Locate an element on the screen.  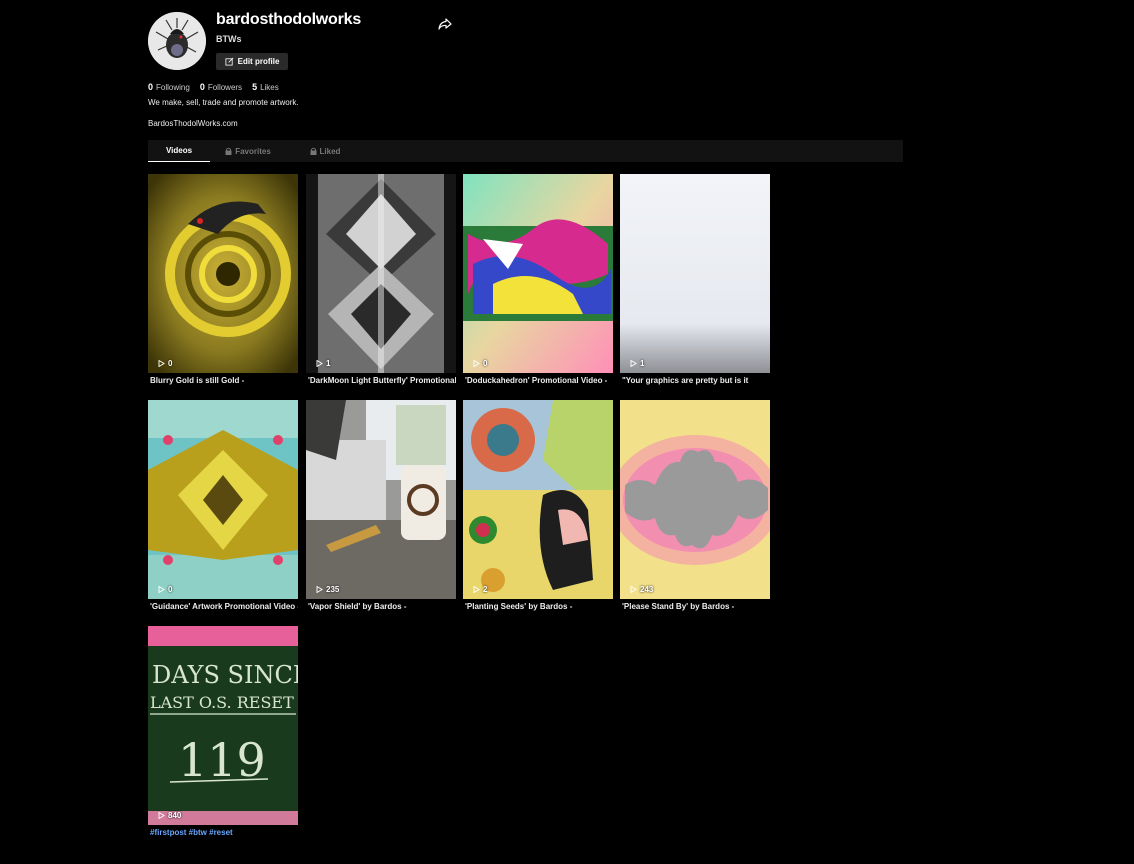
likes-count: 5 Likes is located at coordinates (265, 87).